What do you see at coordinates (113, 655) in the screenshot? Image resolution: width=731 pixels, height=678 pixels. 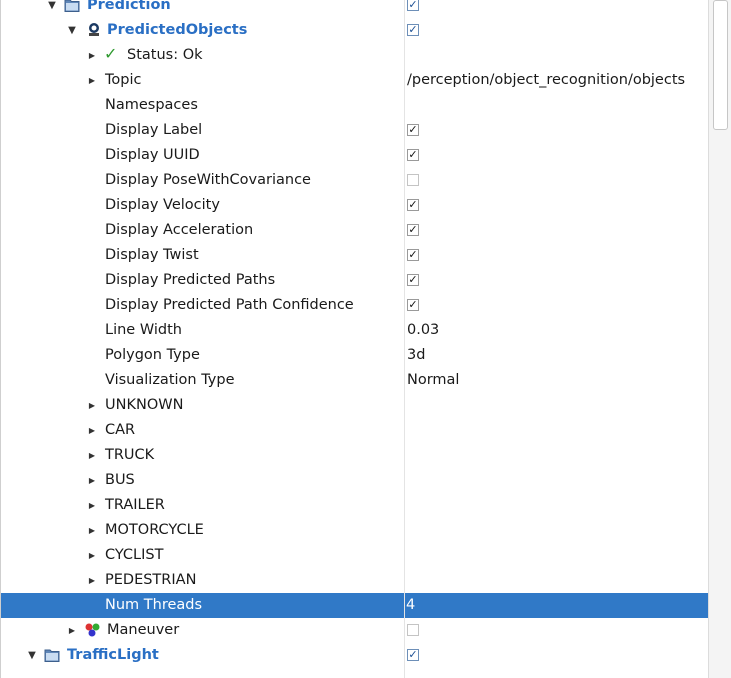 I see `tree-label: TrafficLight` at bounding box center [113, 655].